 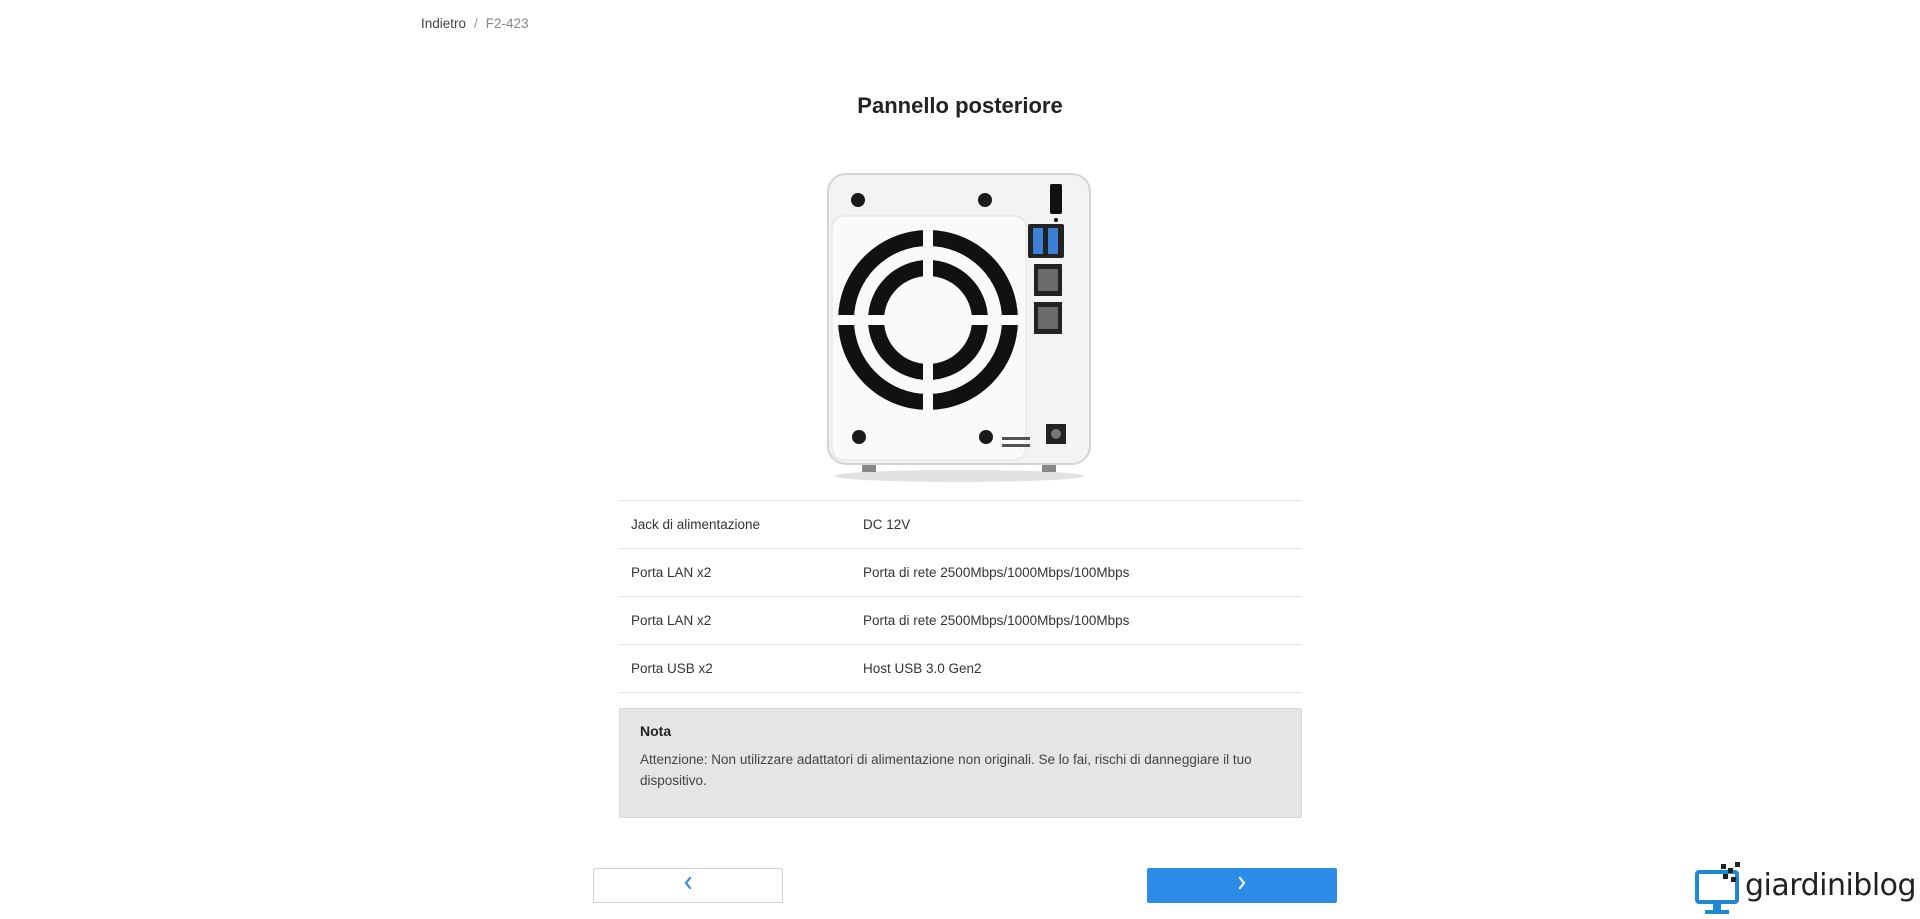 What do you see at coordinates (1076, 524) in the screenshot?
I see `spec-value: DC 12V` at bounding box center [1076, 524].